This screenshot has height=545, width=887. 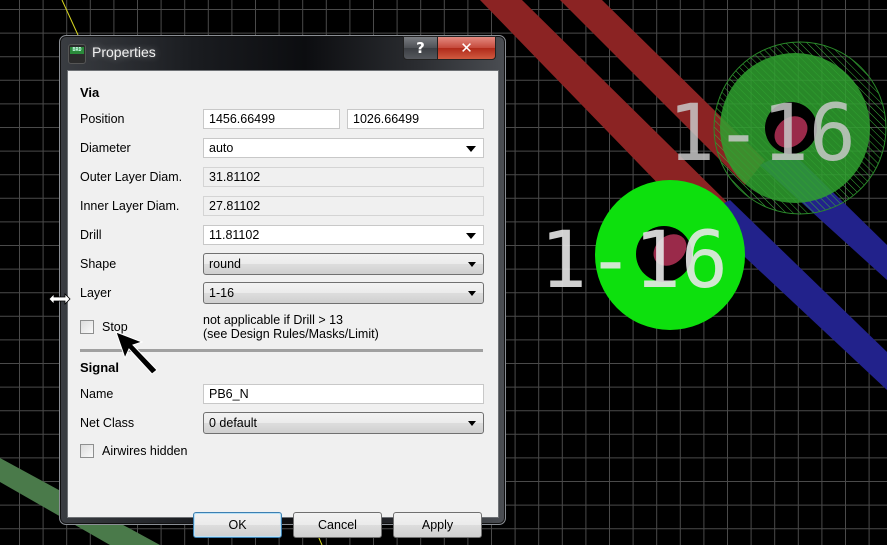 What do you see at coordinates (97, 394) in the screenshot?
I see `name-label: Name` at bounding box center [97, 394].